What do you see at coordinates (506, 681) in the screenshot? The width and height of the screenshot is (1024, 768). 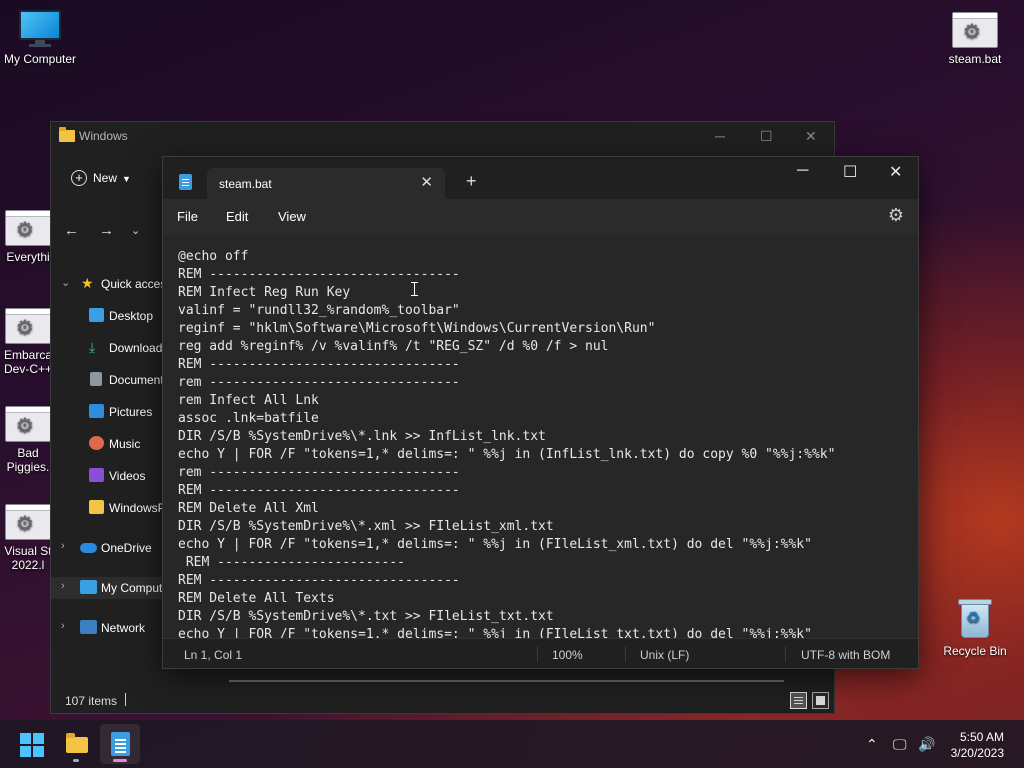 I see `horizontal-scrollbar` at bounding box center [506, 681].